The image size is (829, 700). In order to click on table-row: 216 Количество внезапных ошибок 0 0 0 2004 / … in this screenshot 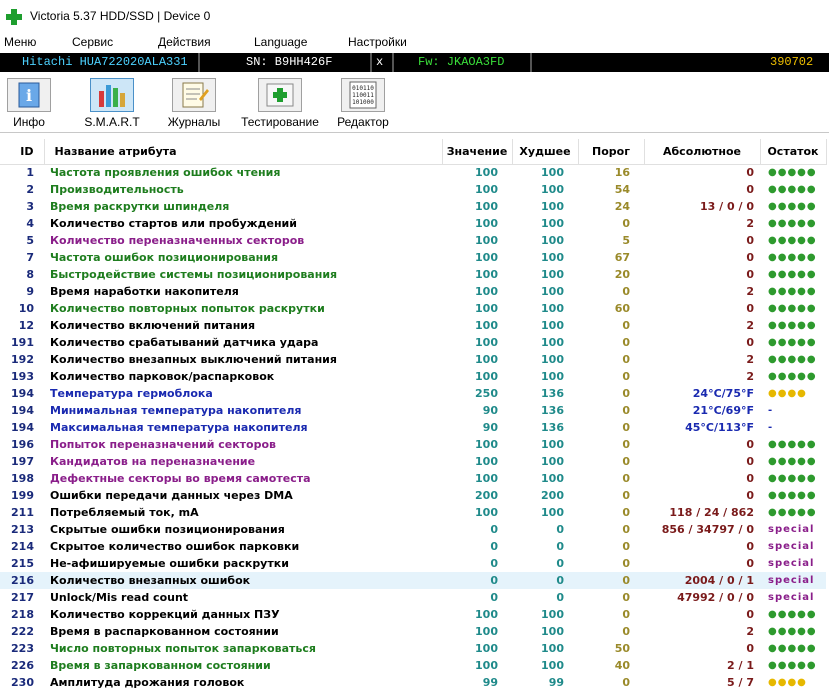, I will do `click(413, 580)`.